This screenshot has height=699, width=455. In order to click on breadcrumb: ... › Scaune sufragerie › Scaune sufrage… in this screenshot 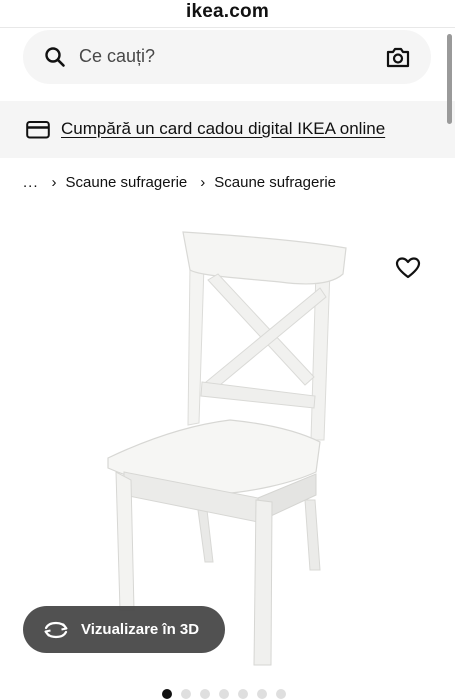, I will do `click(179, 182)`.